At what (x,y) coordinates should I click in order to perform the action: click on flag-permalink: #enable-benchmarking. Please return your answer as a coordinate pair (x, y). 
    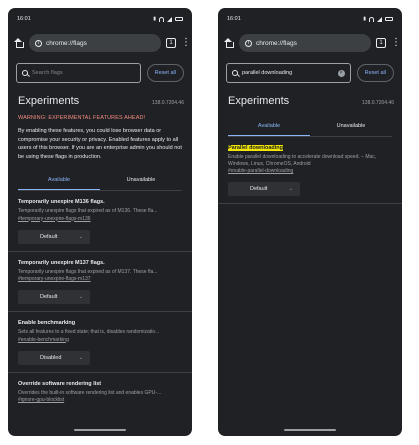
    Looking at the image, I should click on (100, 340).